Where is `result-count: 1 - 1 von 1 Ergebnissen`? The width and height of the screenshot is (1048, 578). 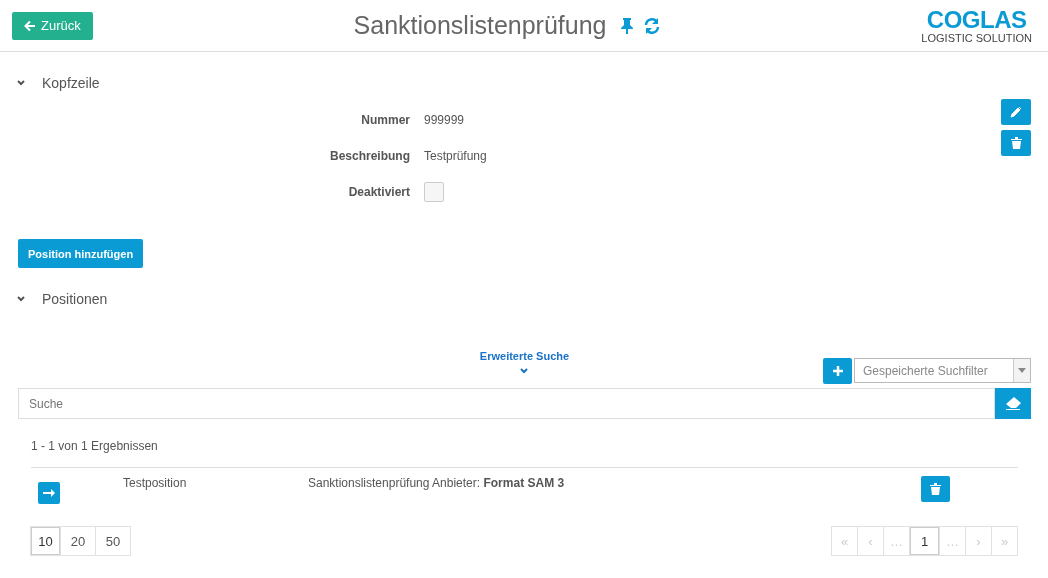
result-count: 1 - 1 von 1 Ergebnissen is located at coordinates (94, 446).